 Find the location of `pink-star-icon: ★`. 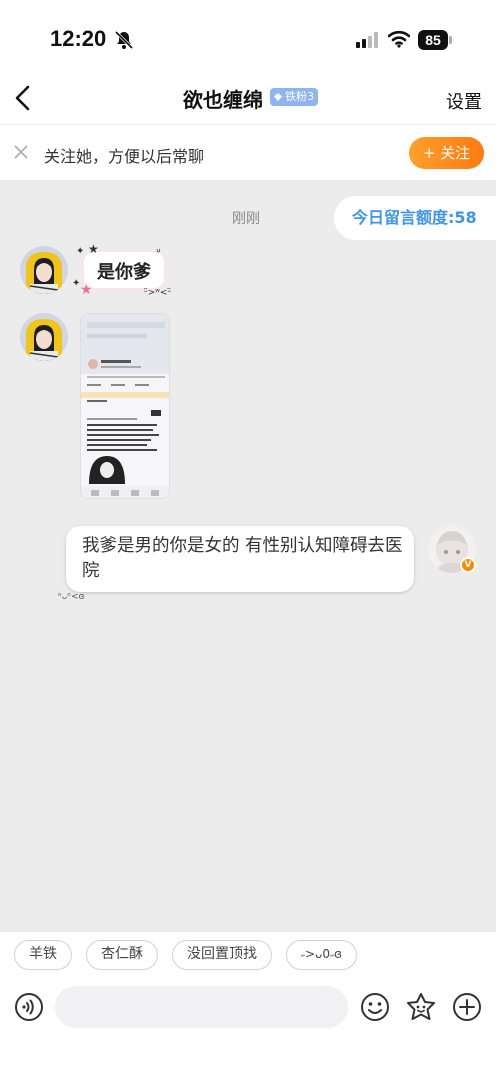

pink-star-icon: ★ is located at coordinates (86, 290).